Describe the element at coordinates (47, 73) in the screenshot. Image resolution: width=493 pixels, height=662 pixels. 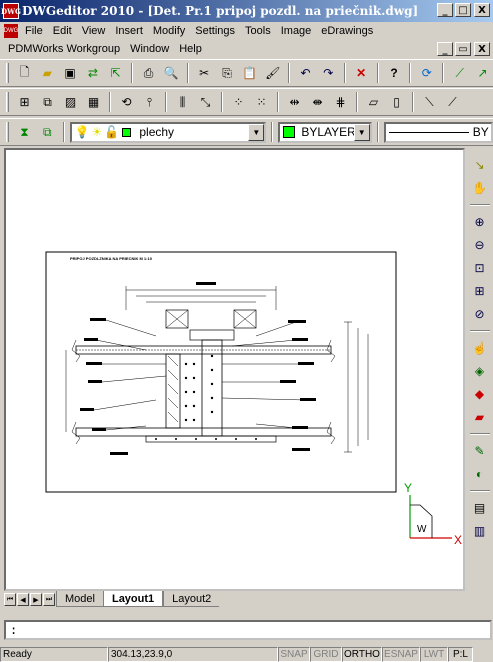
I see `open-folder-icon: ▰` at that location.